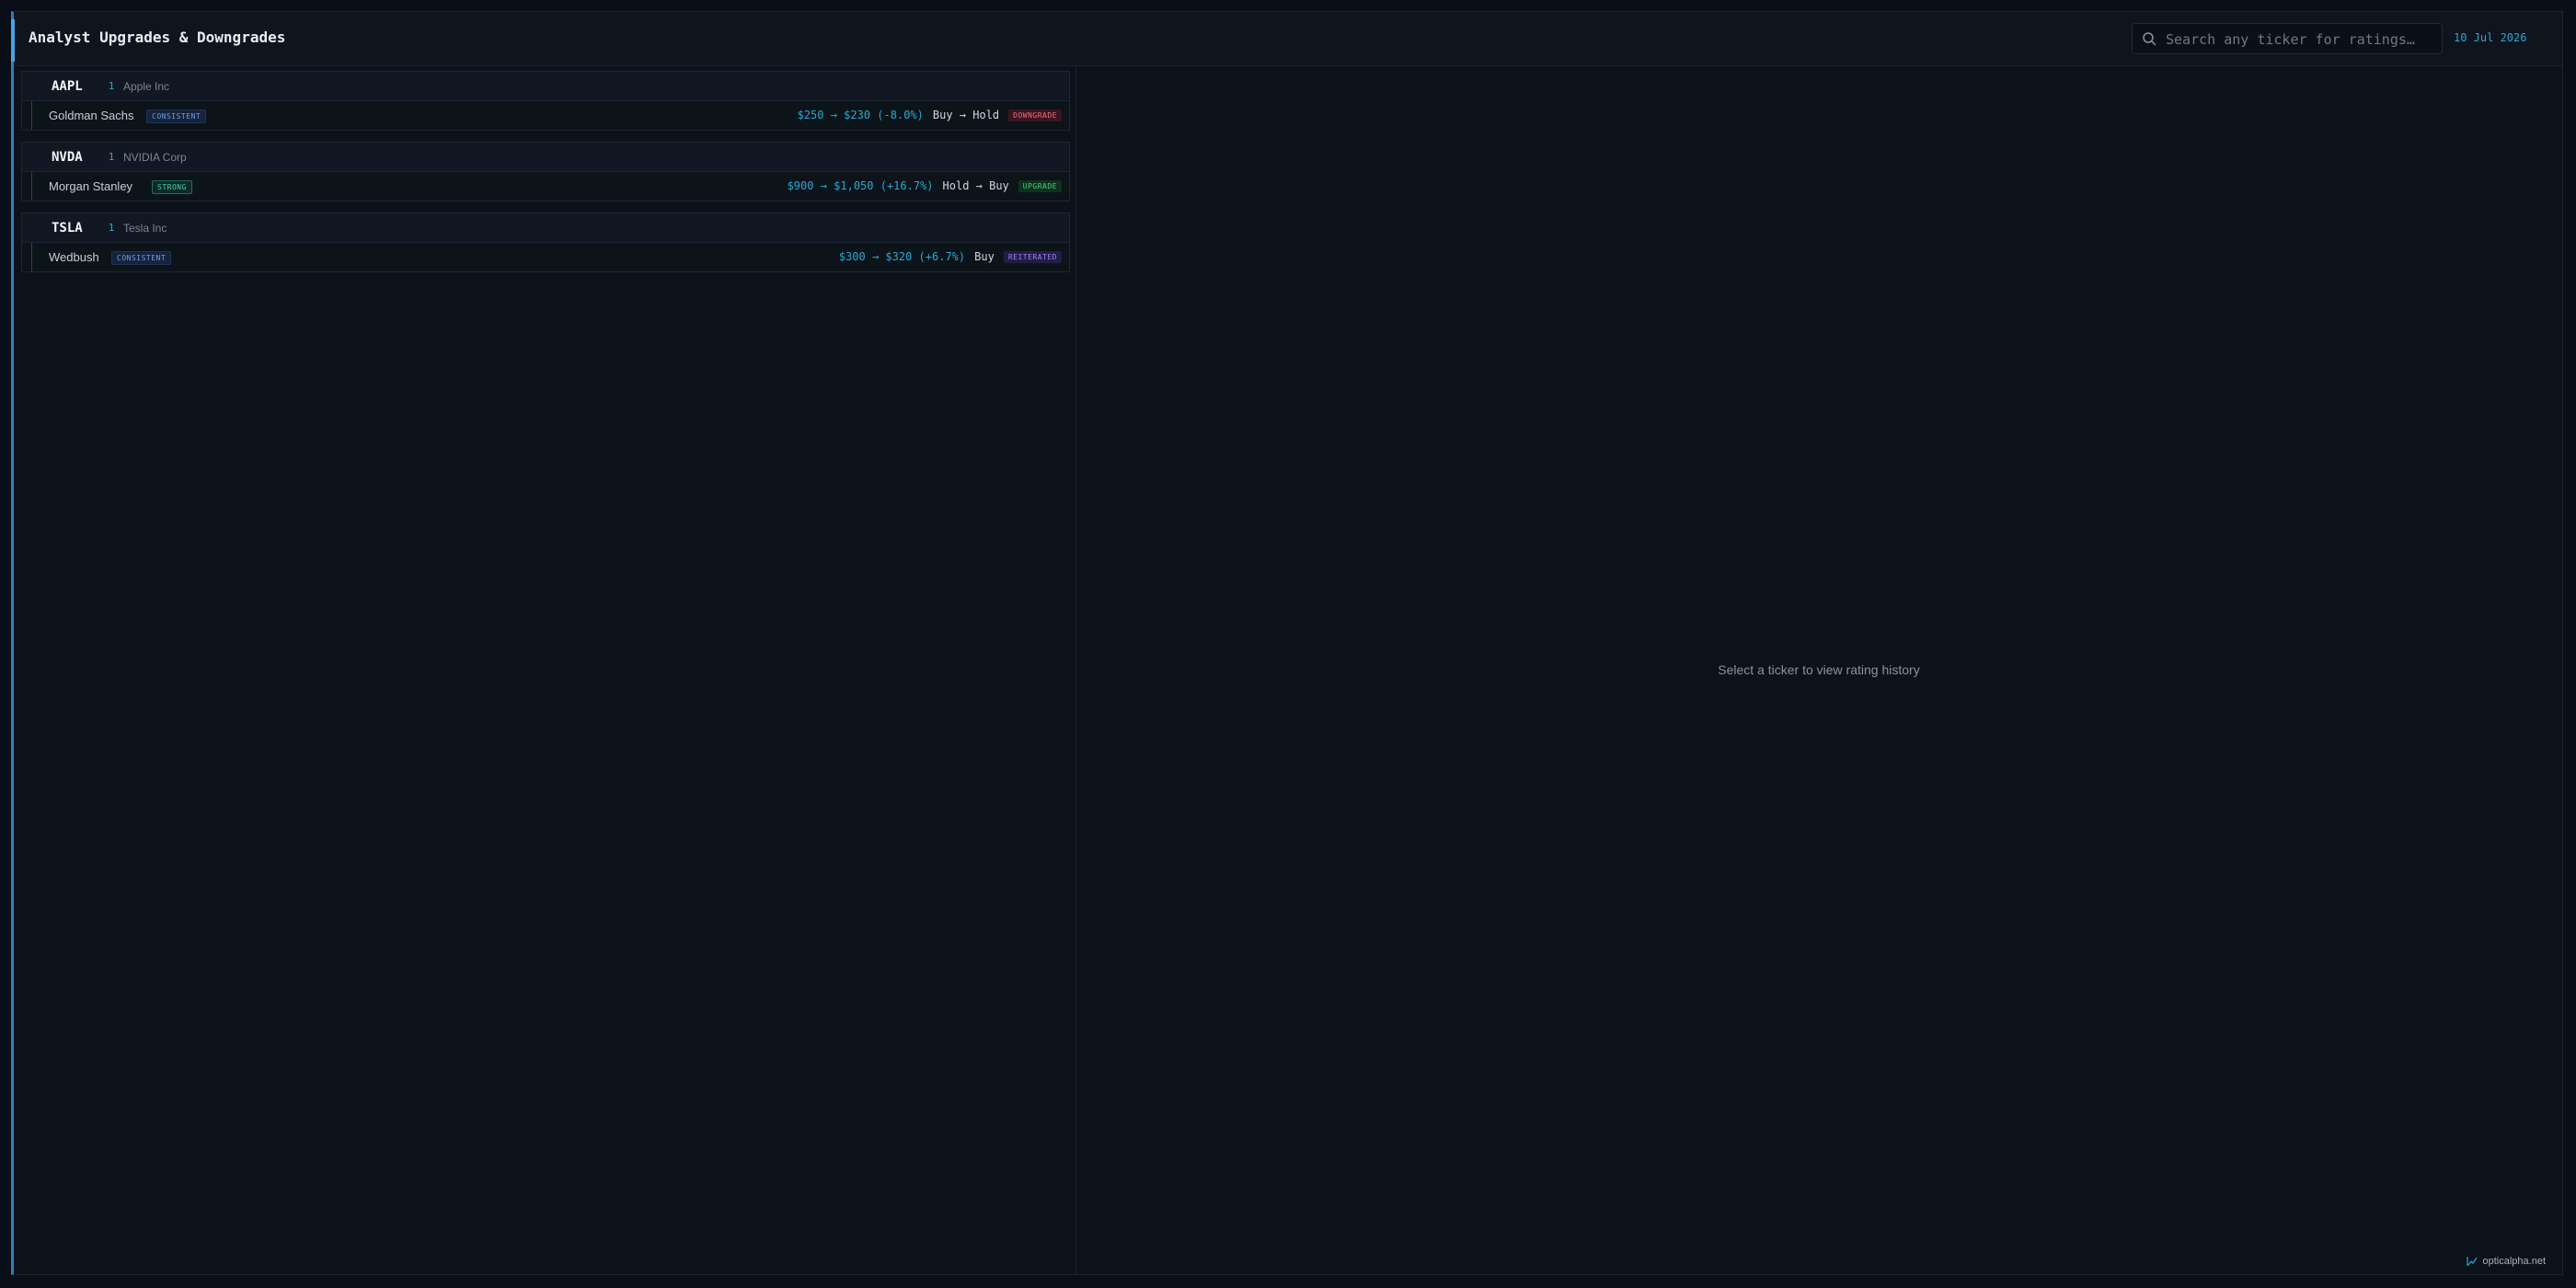 This screenshot has width=2576, height=1288. Describe the element at coordinates (2490, 37) in the screenshot. I see `date-label: 10 Jul 2026` at that location.